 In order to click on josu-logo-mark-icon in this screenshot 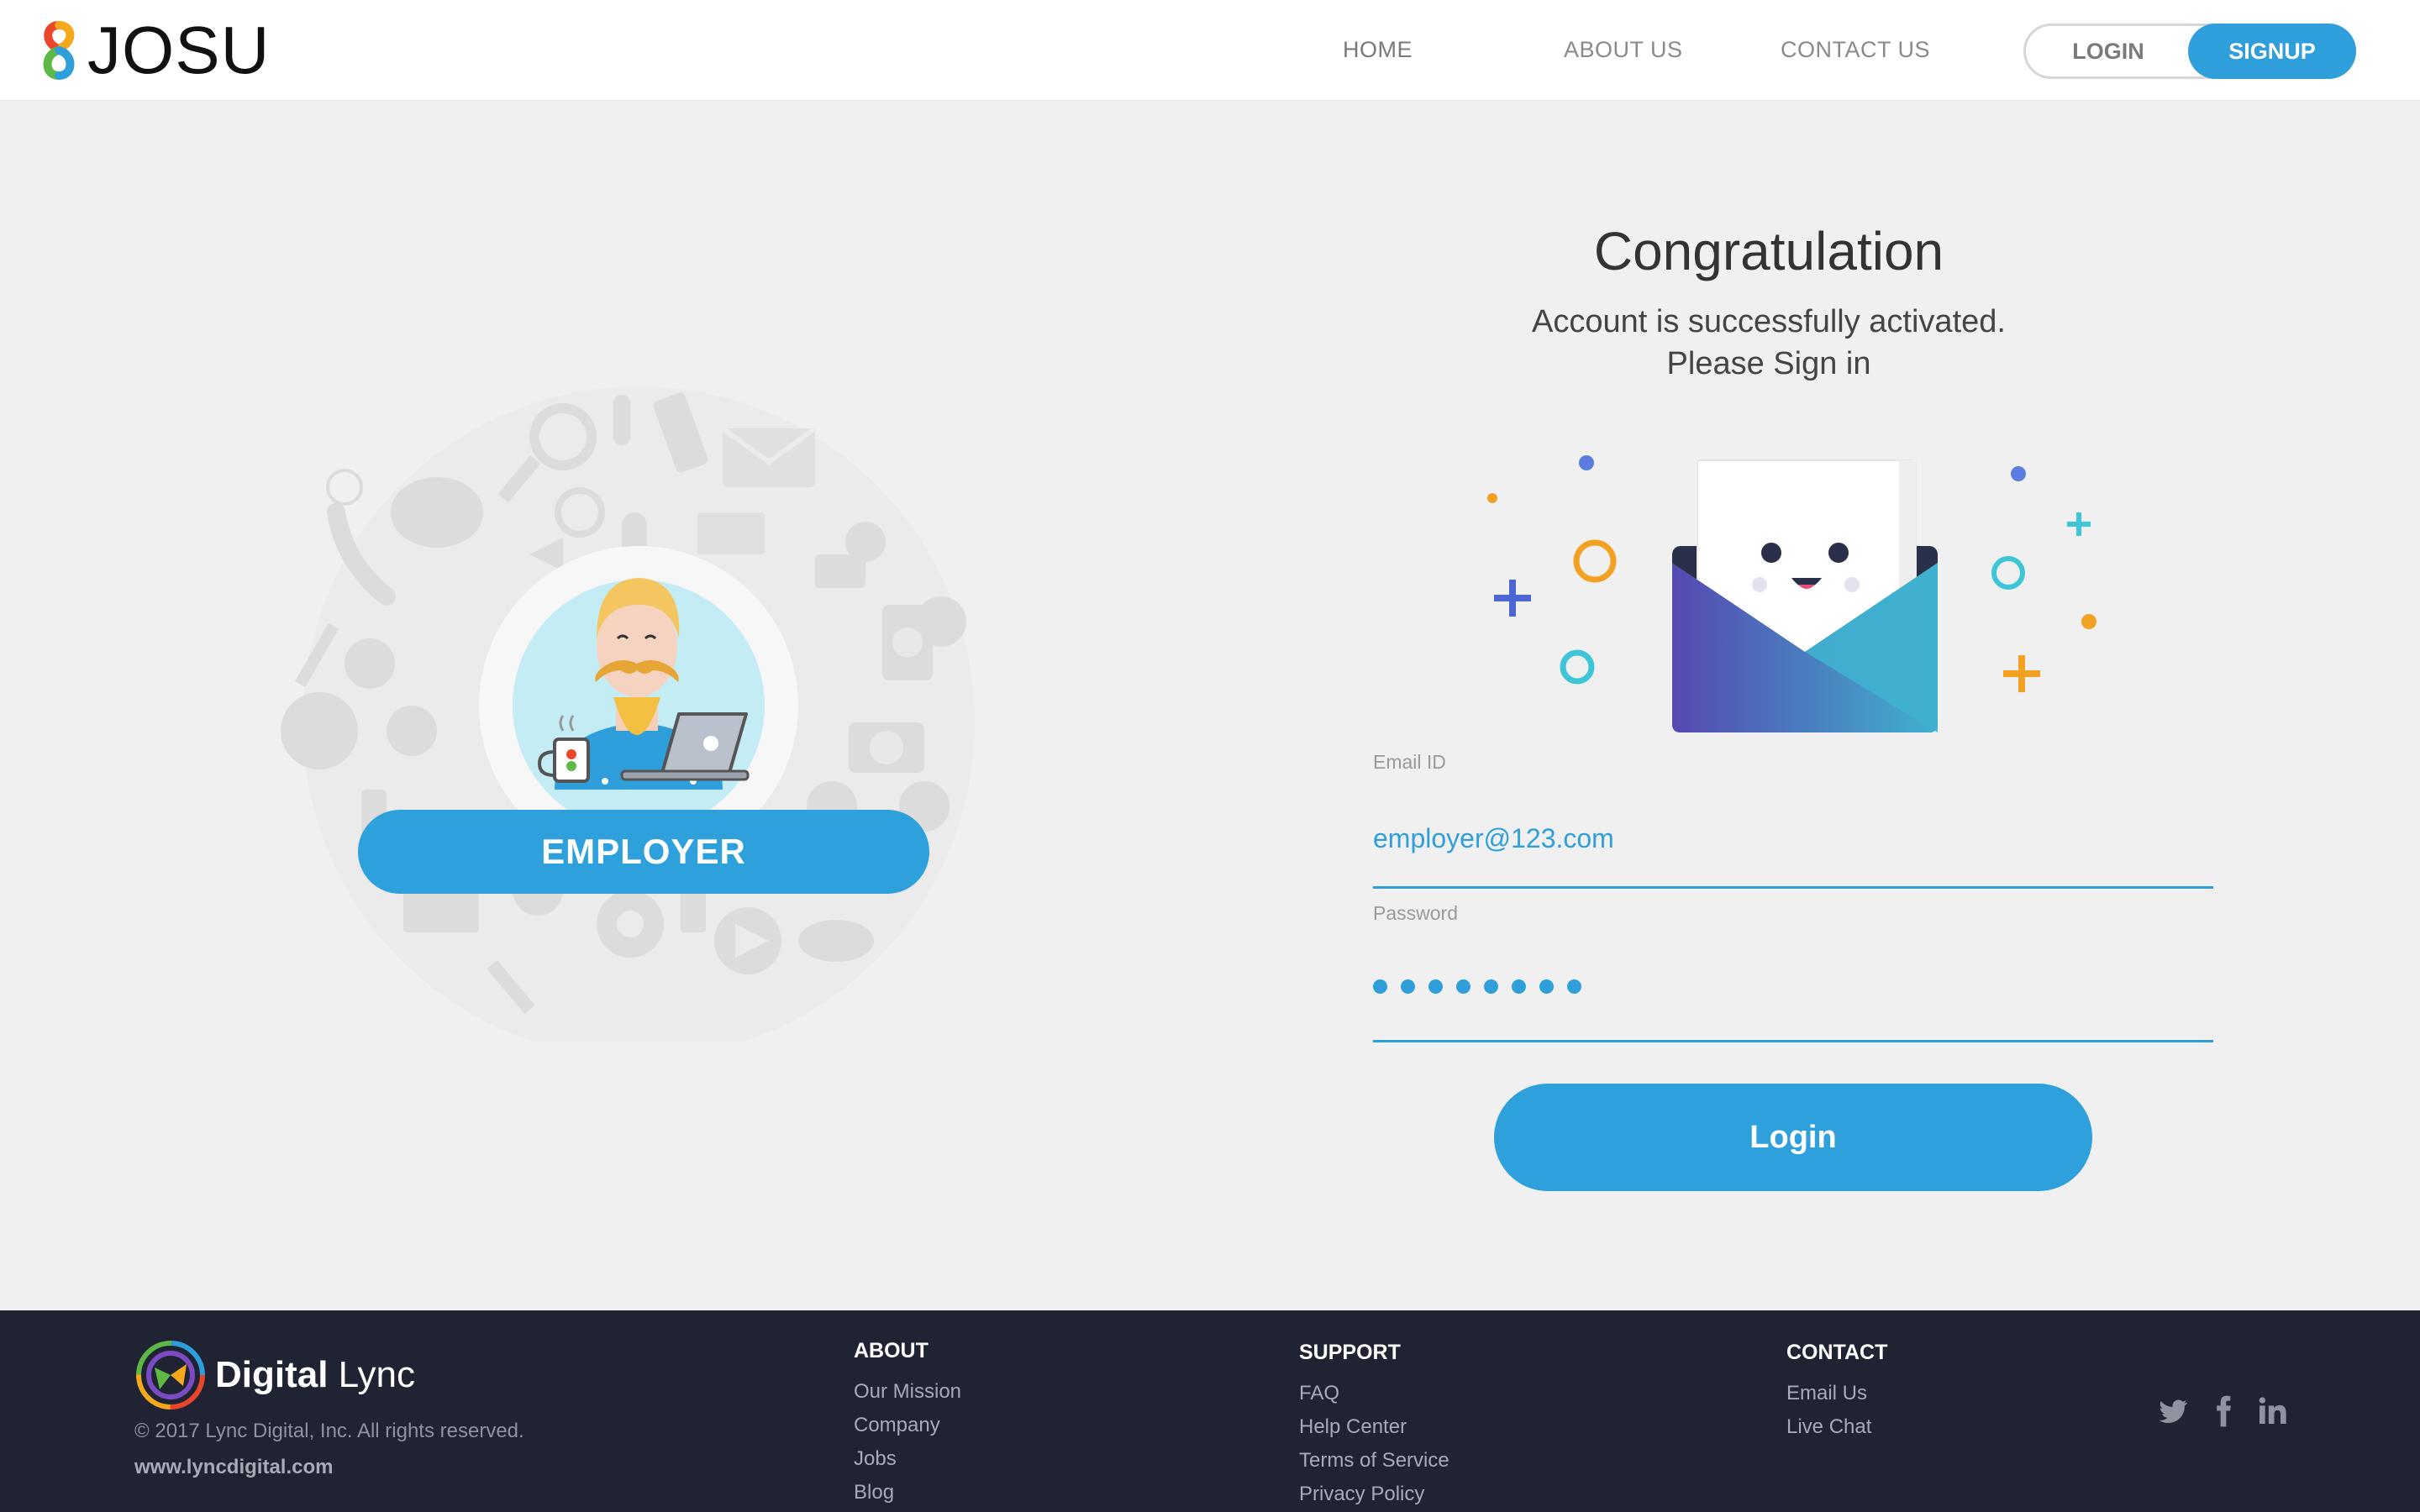, I will do `click(59, 50)`.